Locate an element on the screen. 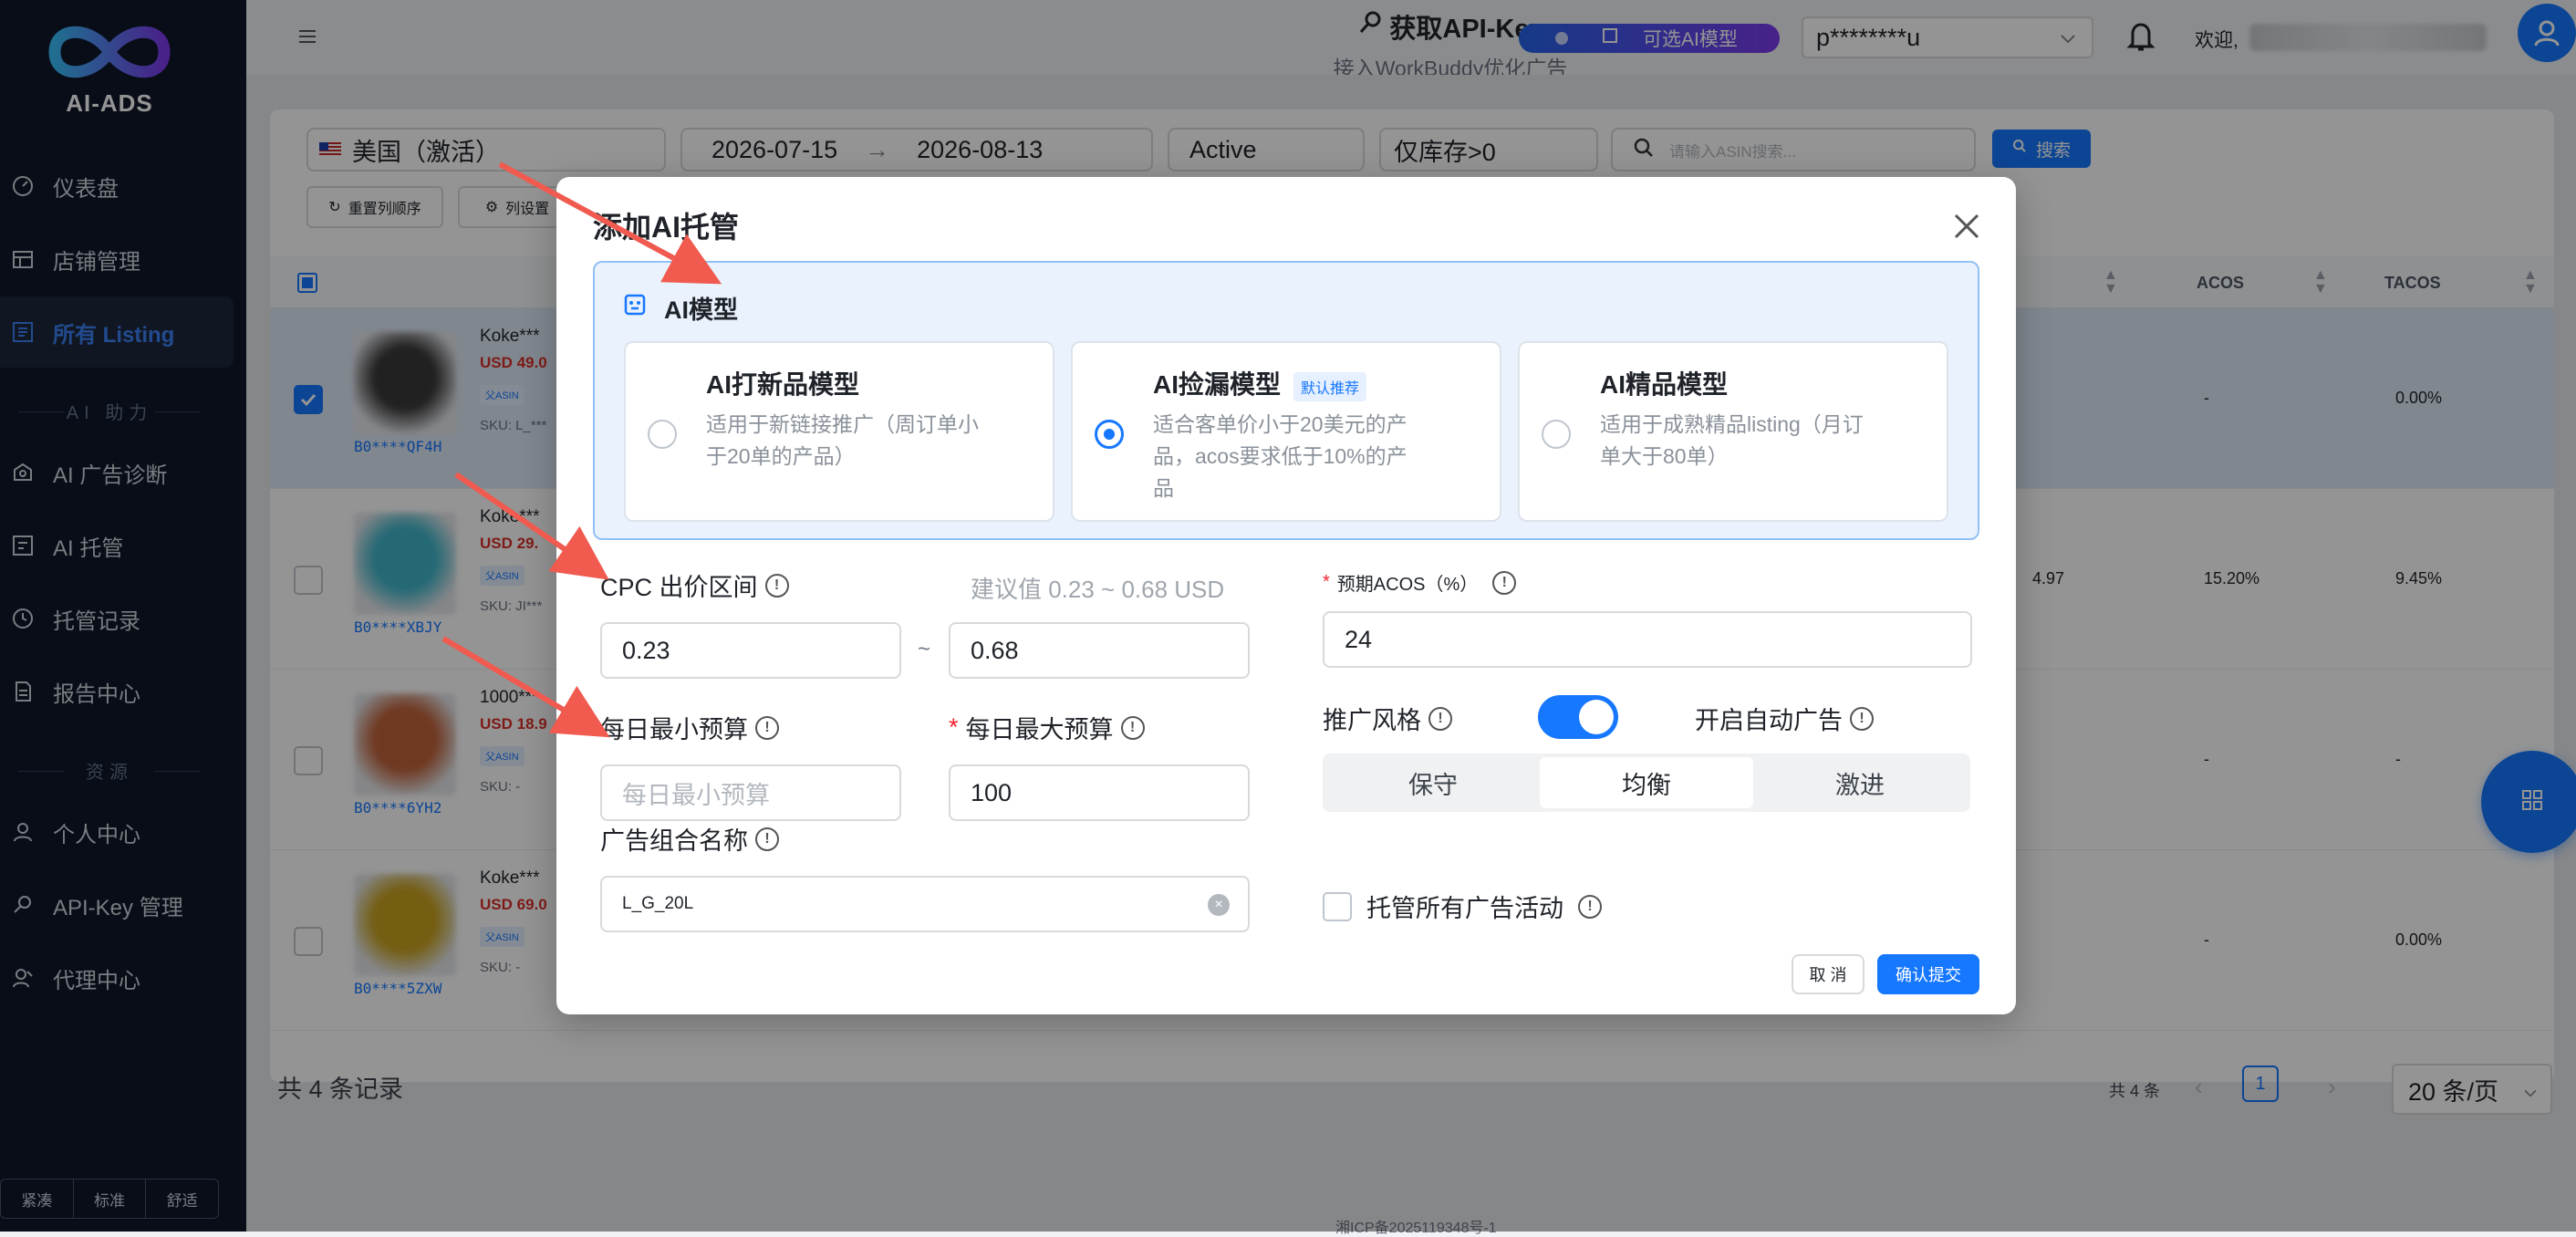 This screenshot has width=2576, height=1237. manage-all-label-text: 托管所有广告活动 is located at coordinates (1464, 908).